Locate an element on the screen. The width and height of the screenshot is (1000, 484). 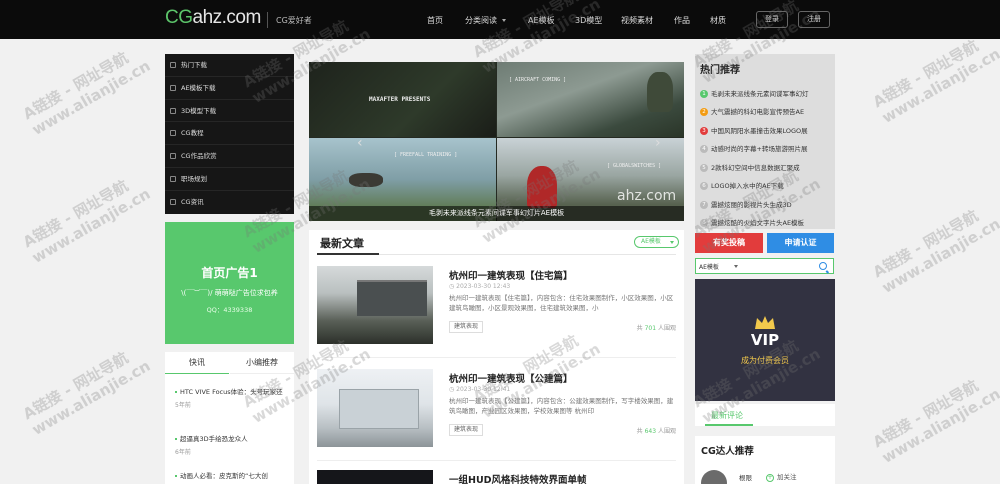
plus-icon: + is located at coordinates (770, 478).